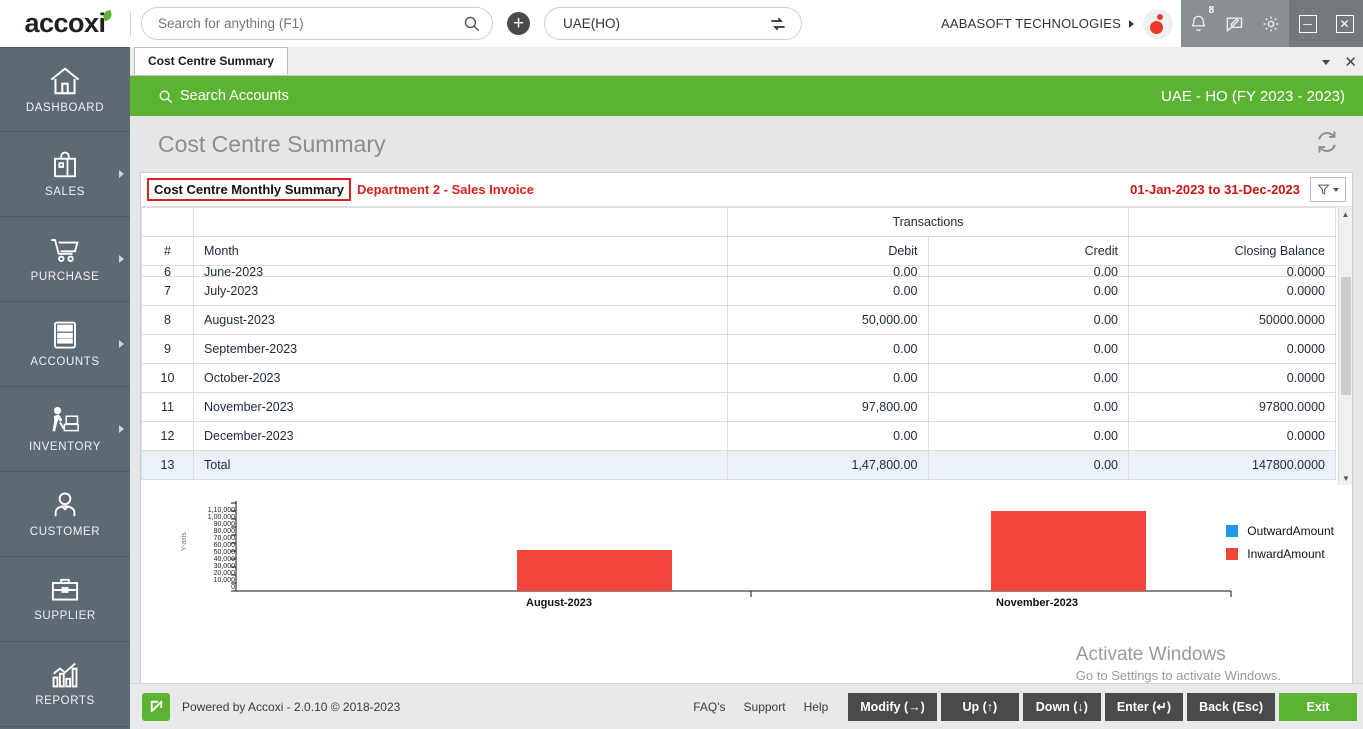 The image size is (1363, 729). Describe the element at coordinates (167, 222) in the screenshot. I see `spacer-cell` at that location.